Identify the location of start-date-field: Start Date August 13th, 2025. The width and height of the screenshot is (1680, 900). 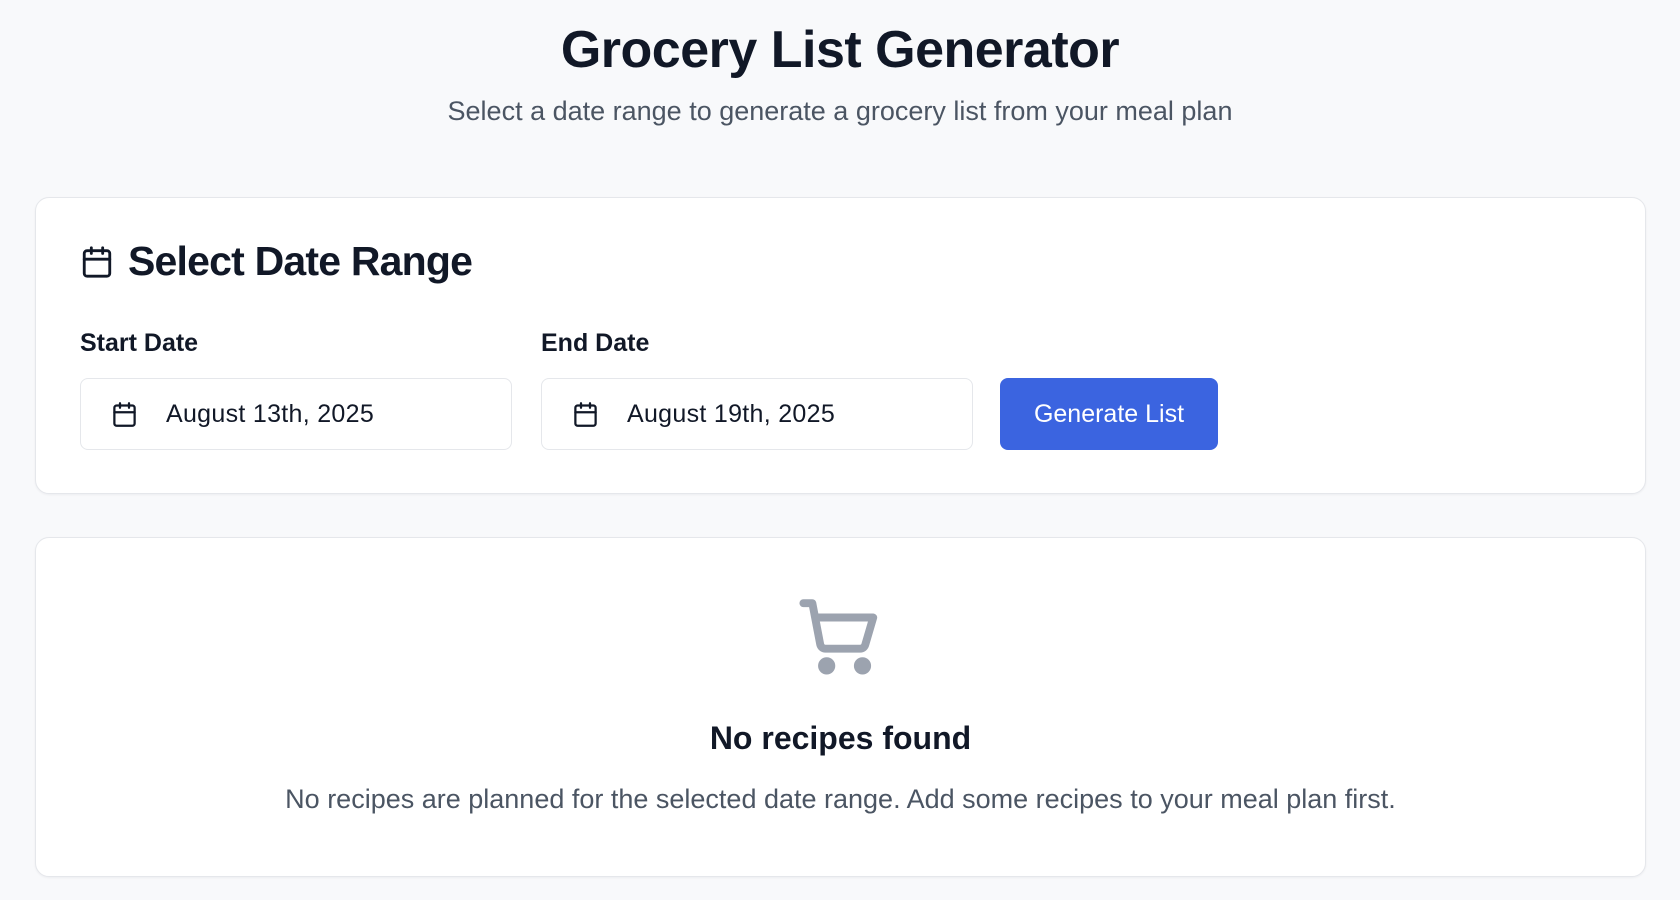
(296, 389).